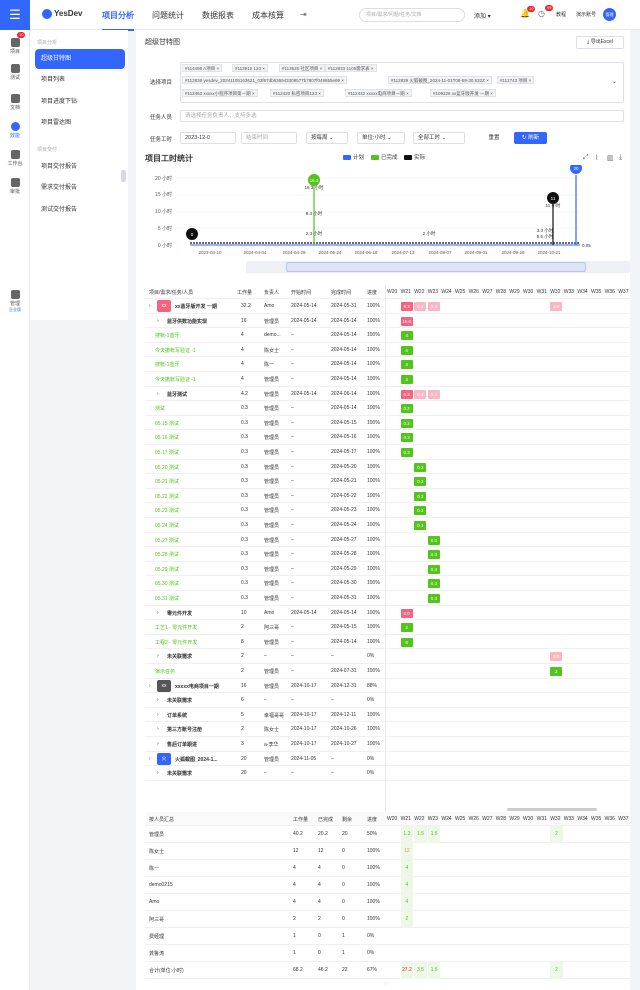  What do you see at coordinates (576, 169) in the screenshot?
I see `pin-plan: 20` at bounding box center [576, 169].